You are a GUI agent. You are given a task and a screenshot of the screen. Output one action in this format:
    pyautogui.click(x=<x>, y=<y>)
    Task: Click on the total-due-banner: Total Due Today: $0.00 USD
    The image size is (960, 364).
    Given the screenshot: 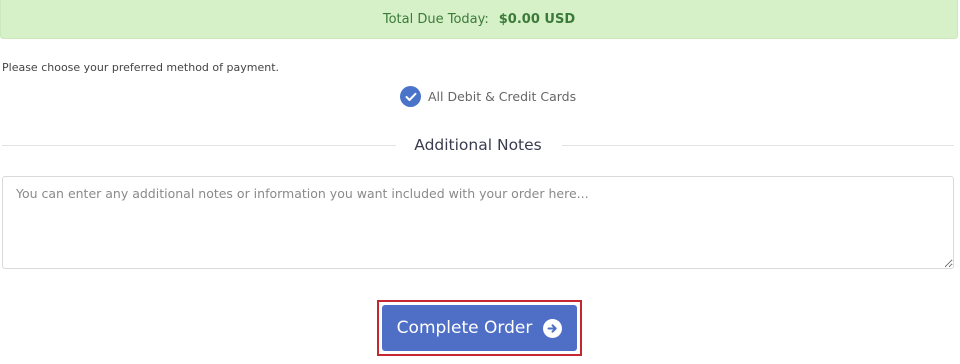 What is the action you would take?
    pyautogui.click(x=479, y=19)
    